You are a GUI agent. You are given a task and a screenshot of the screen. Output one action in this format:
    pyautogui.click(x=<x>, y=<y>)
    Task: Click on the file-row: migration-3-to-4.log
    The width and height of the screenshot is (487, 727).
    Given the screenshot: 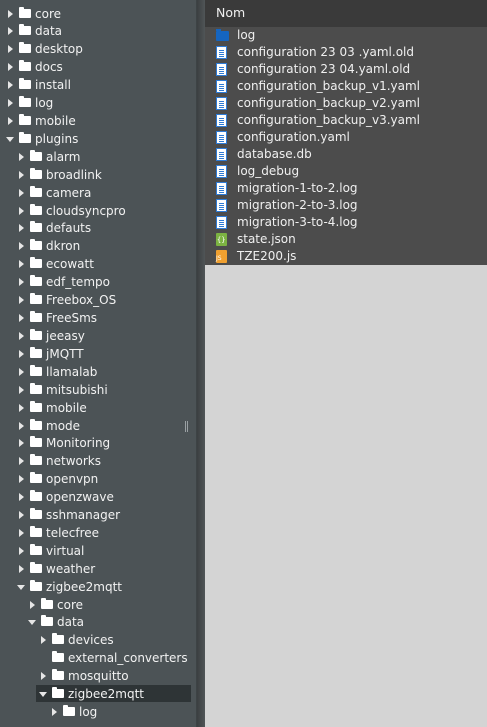 What is the action you would take?
    pyautogui.click(x=346, y=222)
    